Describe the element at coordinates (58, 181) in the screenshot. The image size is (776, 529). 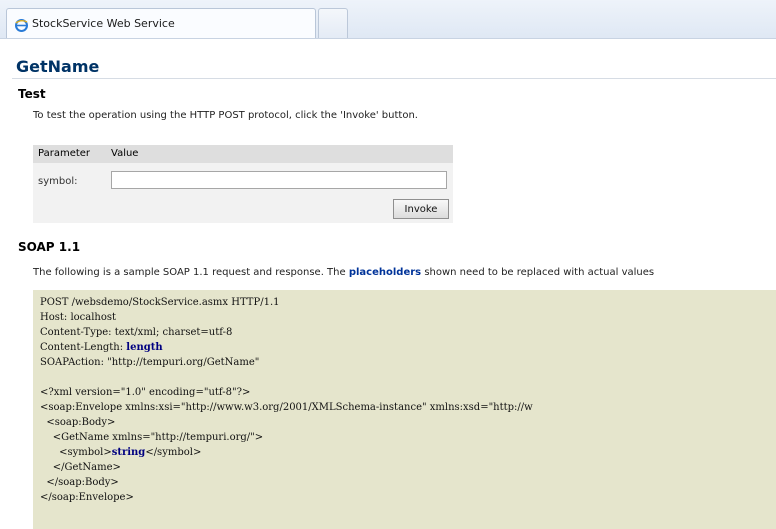
I see `param-label-symbol: symbol:` at that location.